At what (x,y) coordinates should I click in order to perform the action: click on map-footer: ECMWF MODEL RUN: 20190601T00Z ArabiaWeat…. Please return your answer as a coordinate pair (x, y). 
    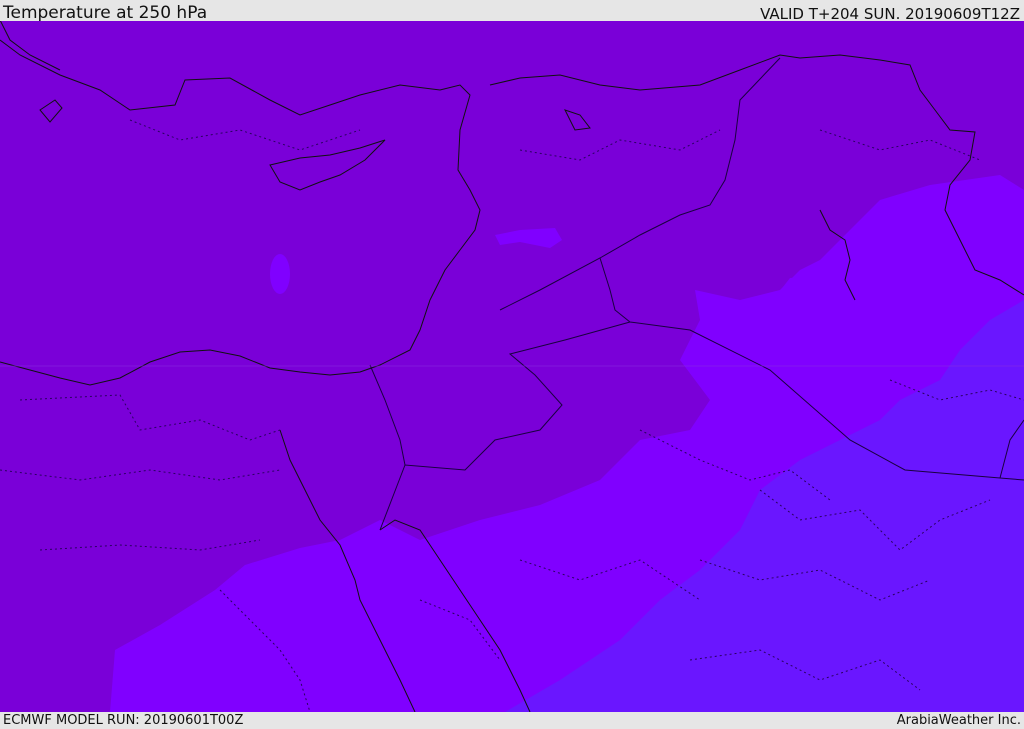
    Looking at the image, I should click on (512, 720).